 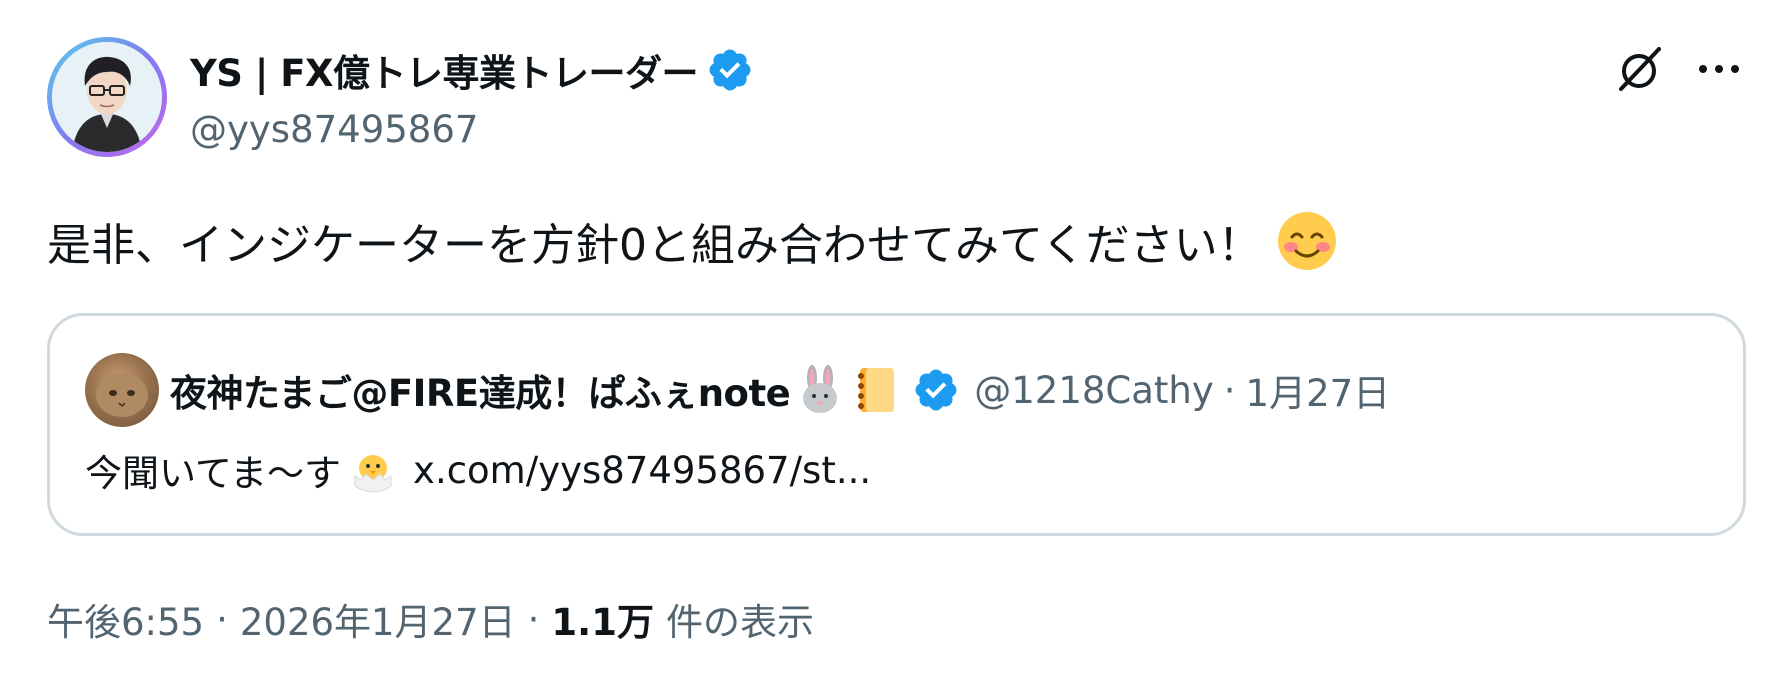 I want to click on quote-author-handle: @1218Cathy, so click(x=1094, y=390).